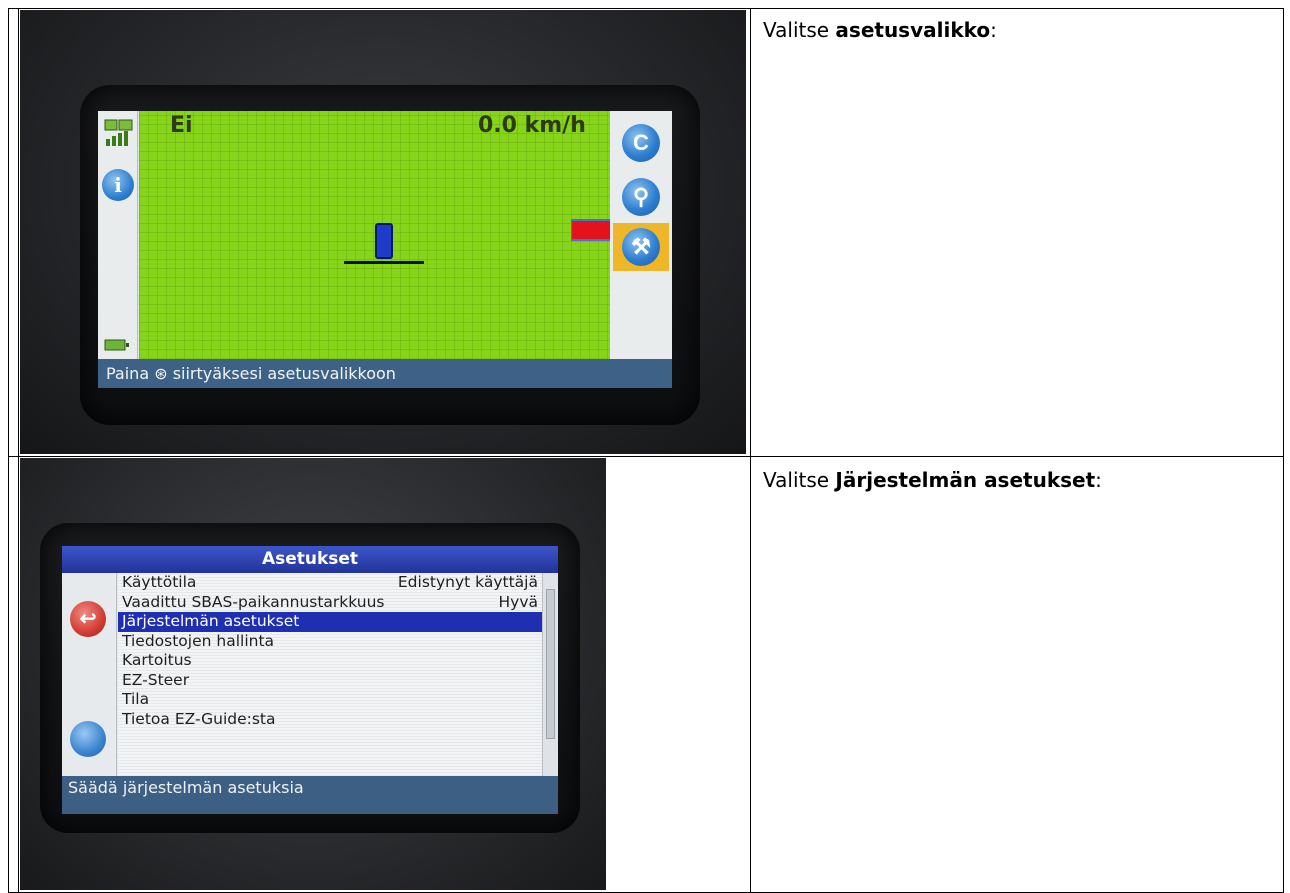  I want to click on refresh-icon: C, so click(641, 143).